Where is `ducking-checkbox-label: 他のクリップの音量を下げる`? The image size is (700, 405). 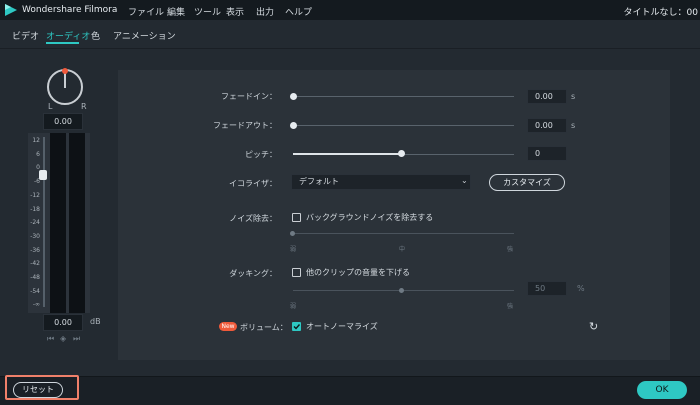 ducking-checkbox-label: 他のクリップの音量を下げる is located at coordinates (358, 272).